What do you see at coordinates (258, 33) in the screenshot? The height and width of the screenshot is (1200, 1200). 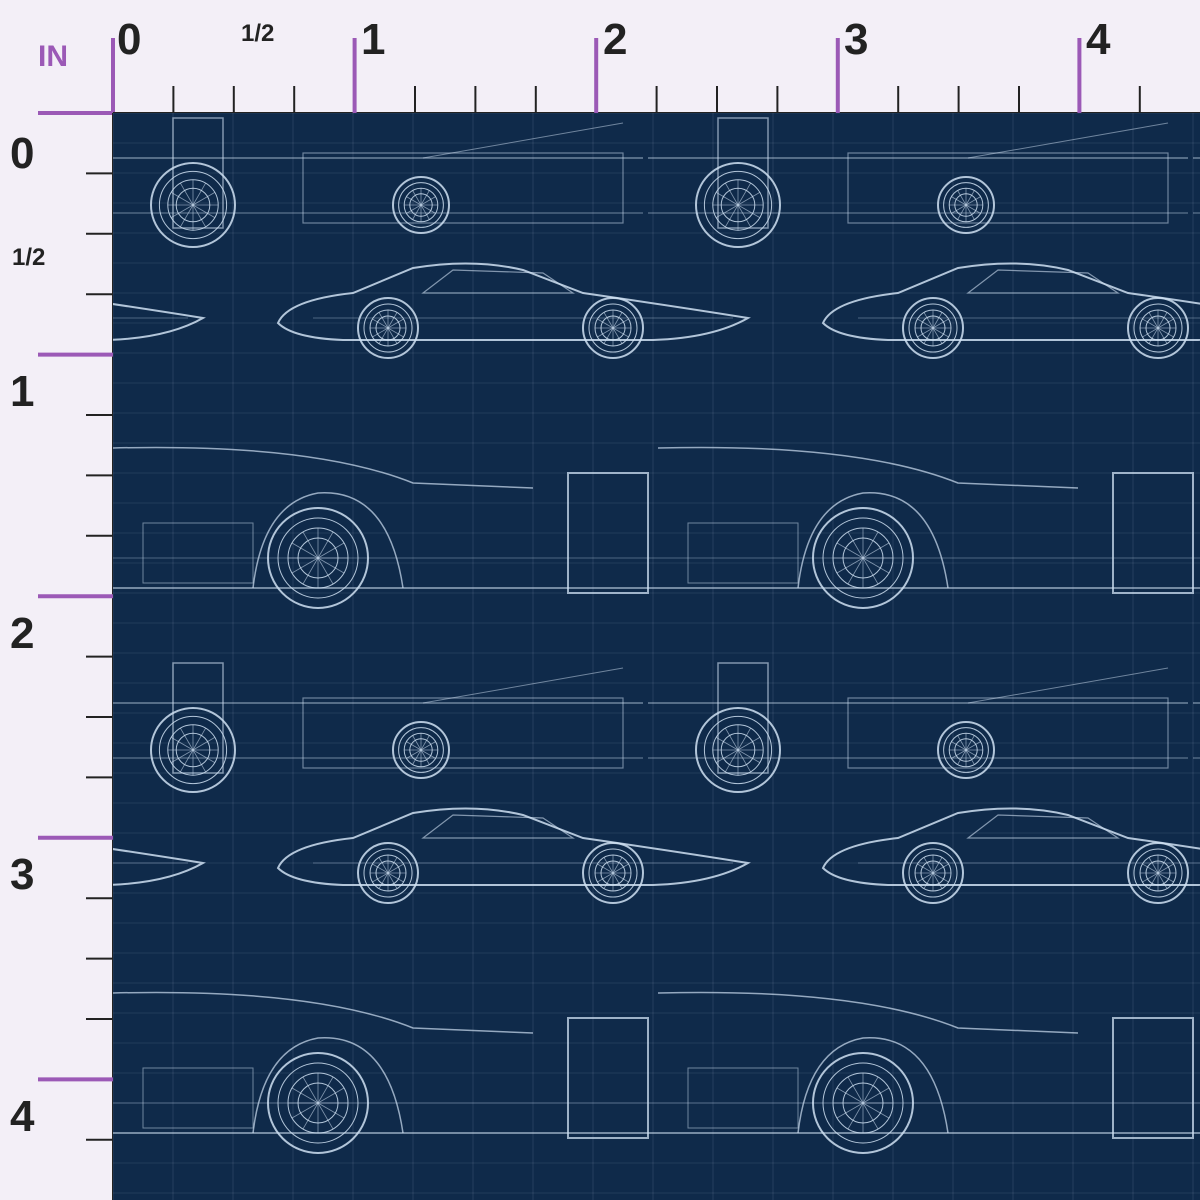 I see `top-label-half: 1/2` at bounding box center [258, 33].